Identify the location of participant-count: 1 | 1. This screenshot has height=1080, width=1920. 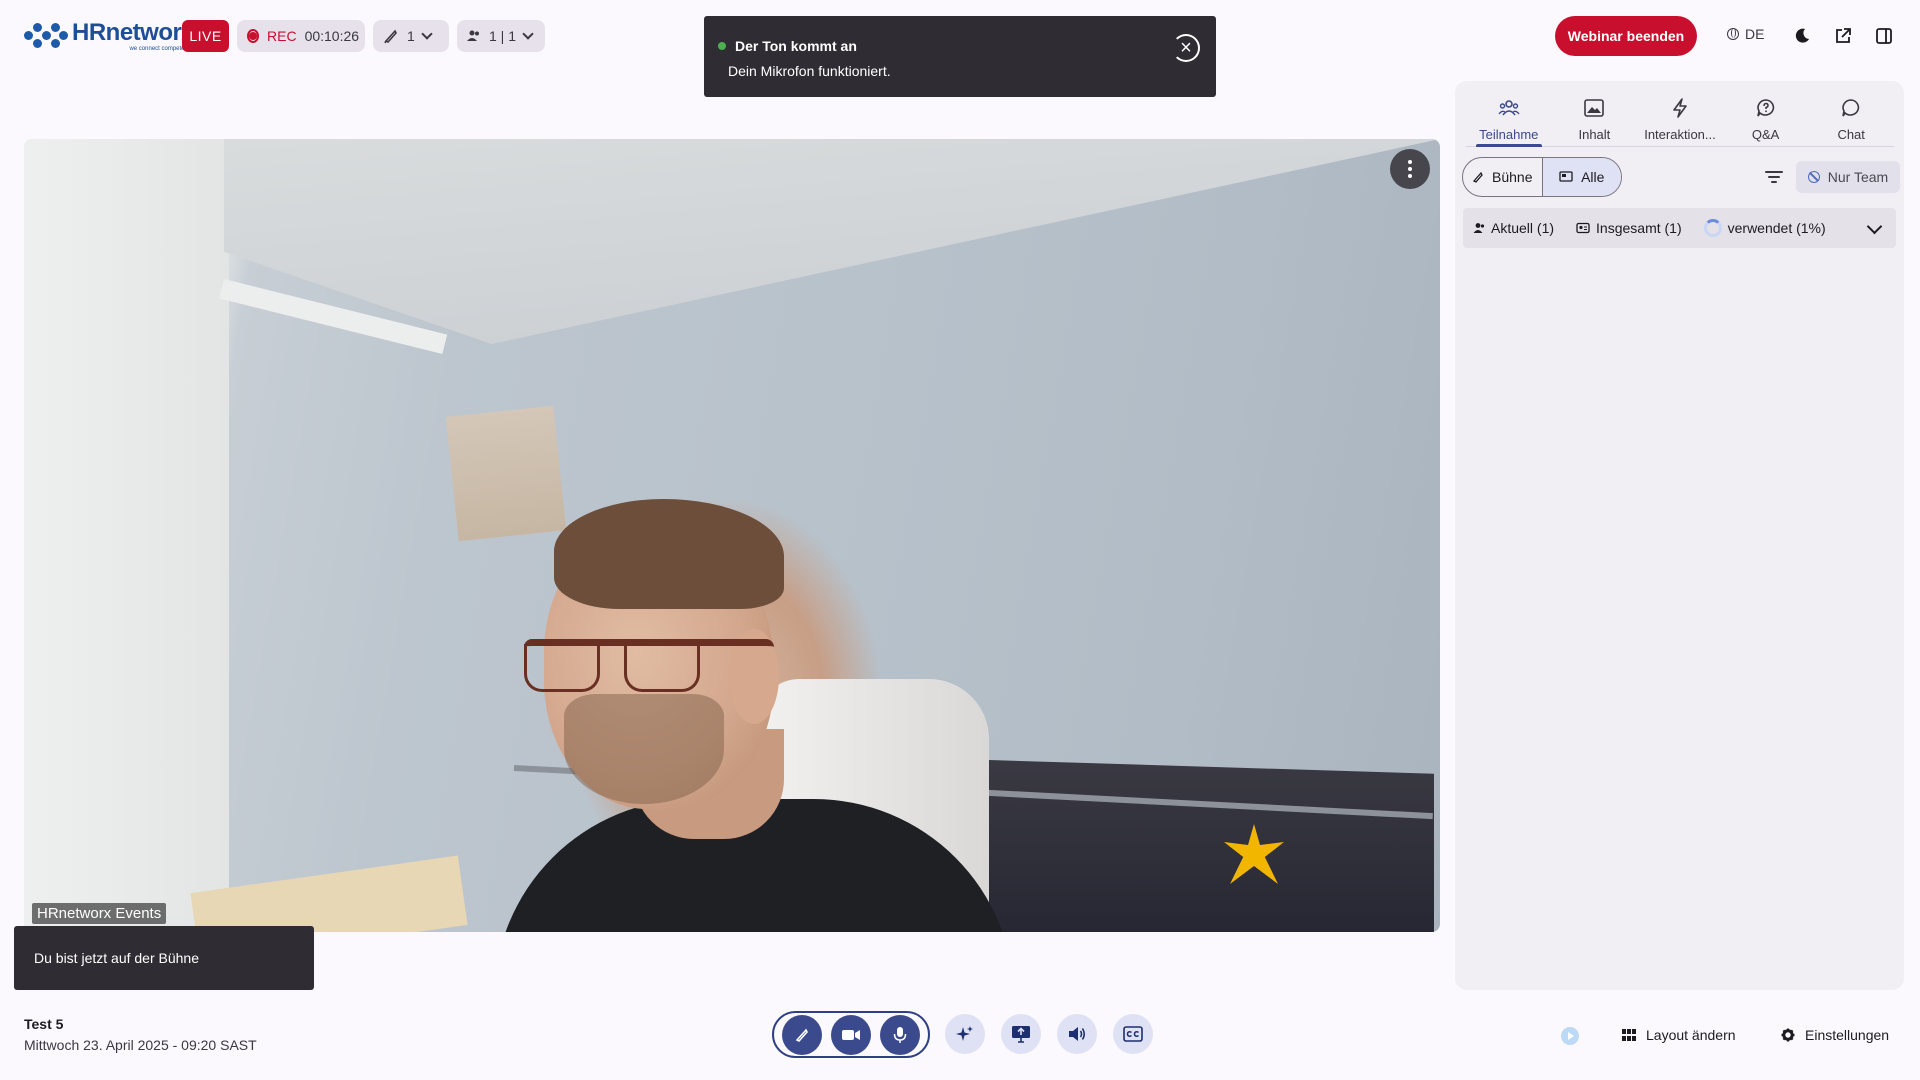
(502, 36).